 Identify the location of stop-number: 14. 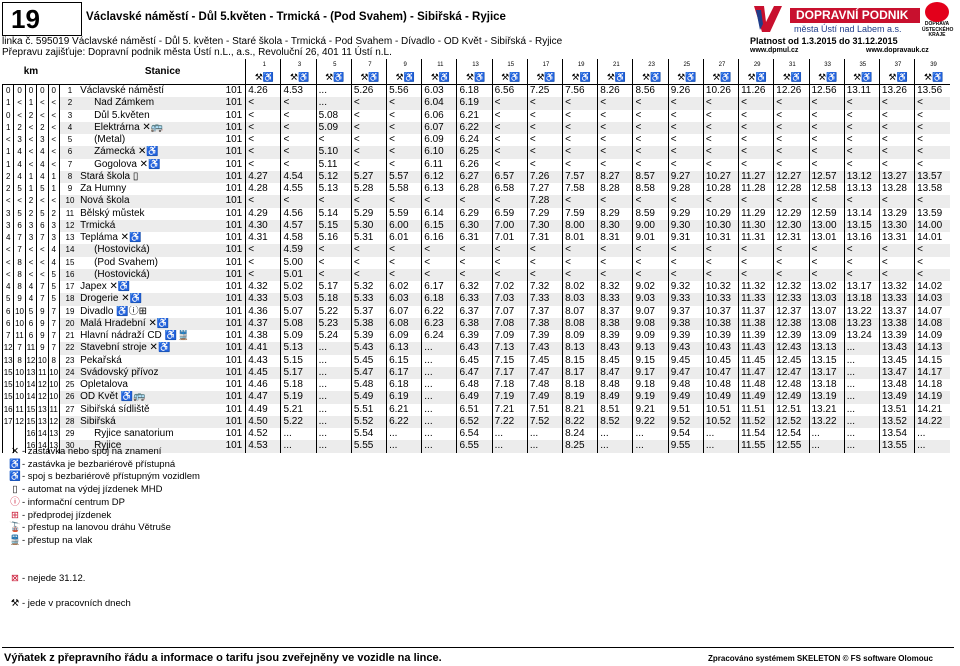
(70, 250).